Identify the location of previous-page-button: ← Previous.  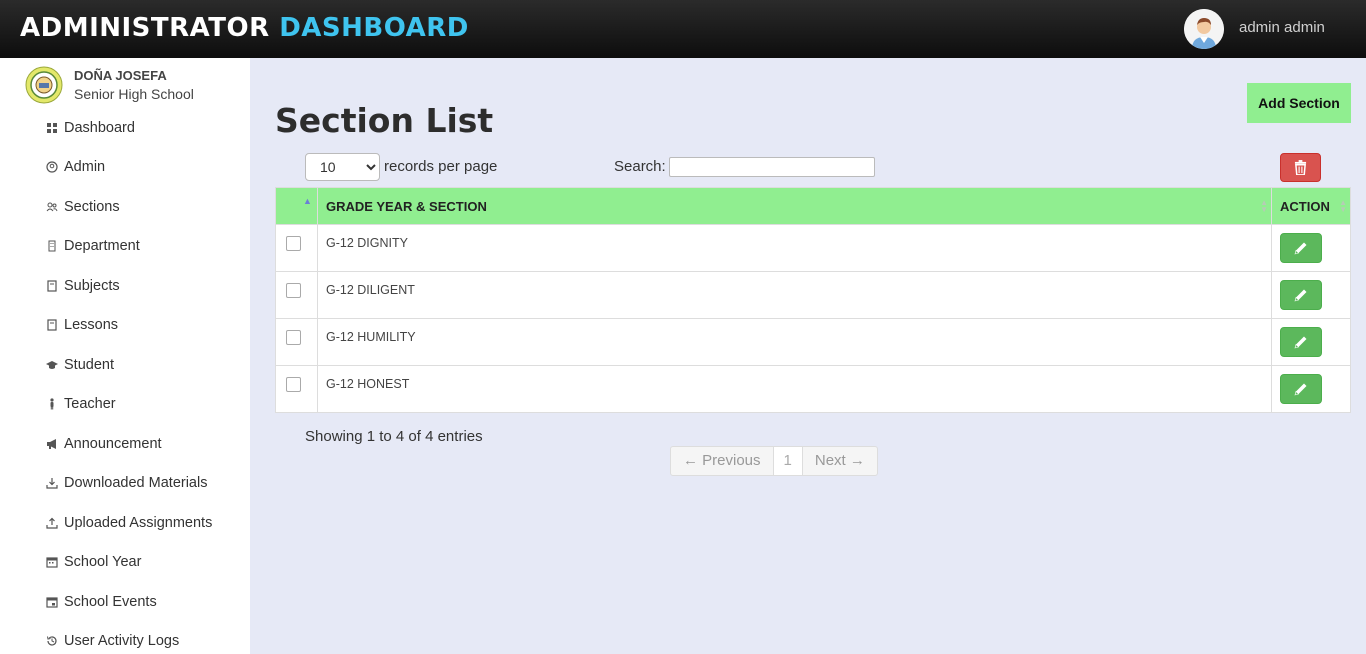
(722, 461).